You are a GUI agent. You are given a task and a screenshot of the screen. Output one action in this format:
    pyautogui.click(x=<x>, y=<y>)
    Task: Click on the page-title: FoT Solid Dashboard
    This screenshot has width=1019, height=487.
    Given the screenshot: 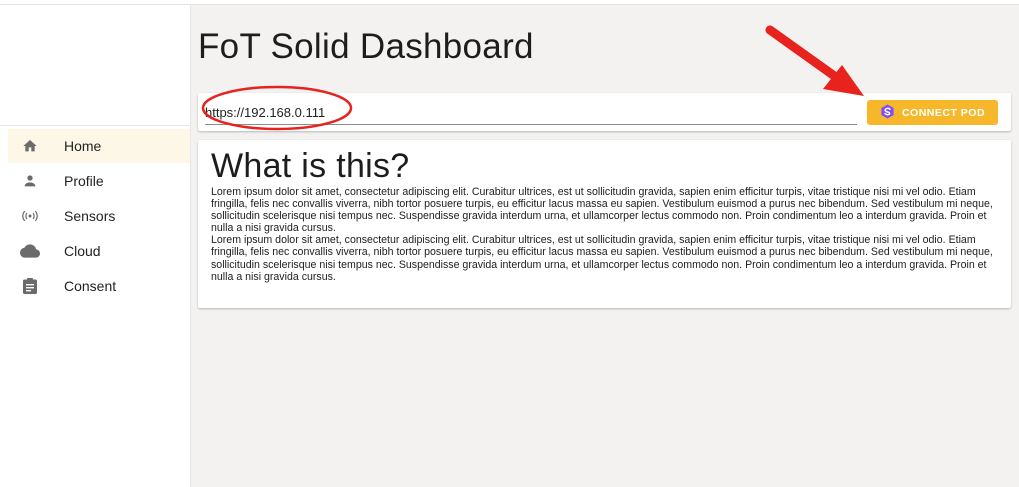 What is the action you would take?
    pyautogui.click(x=366, y=46)
    